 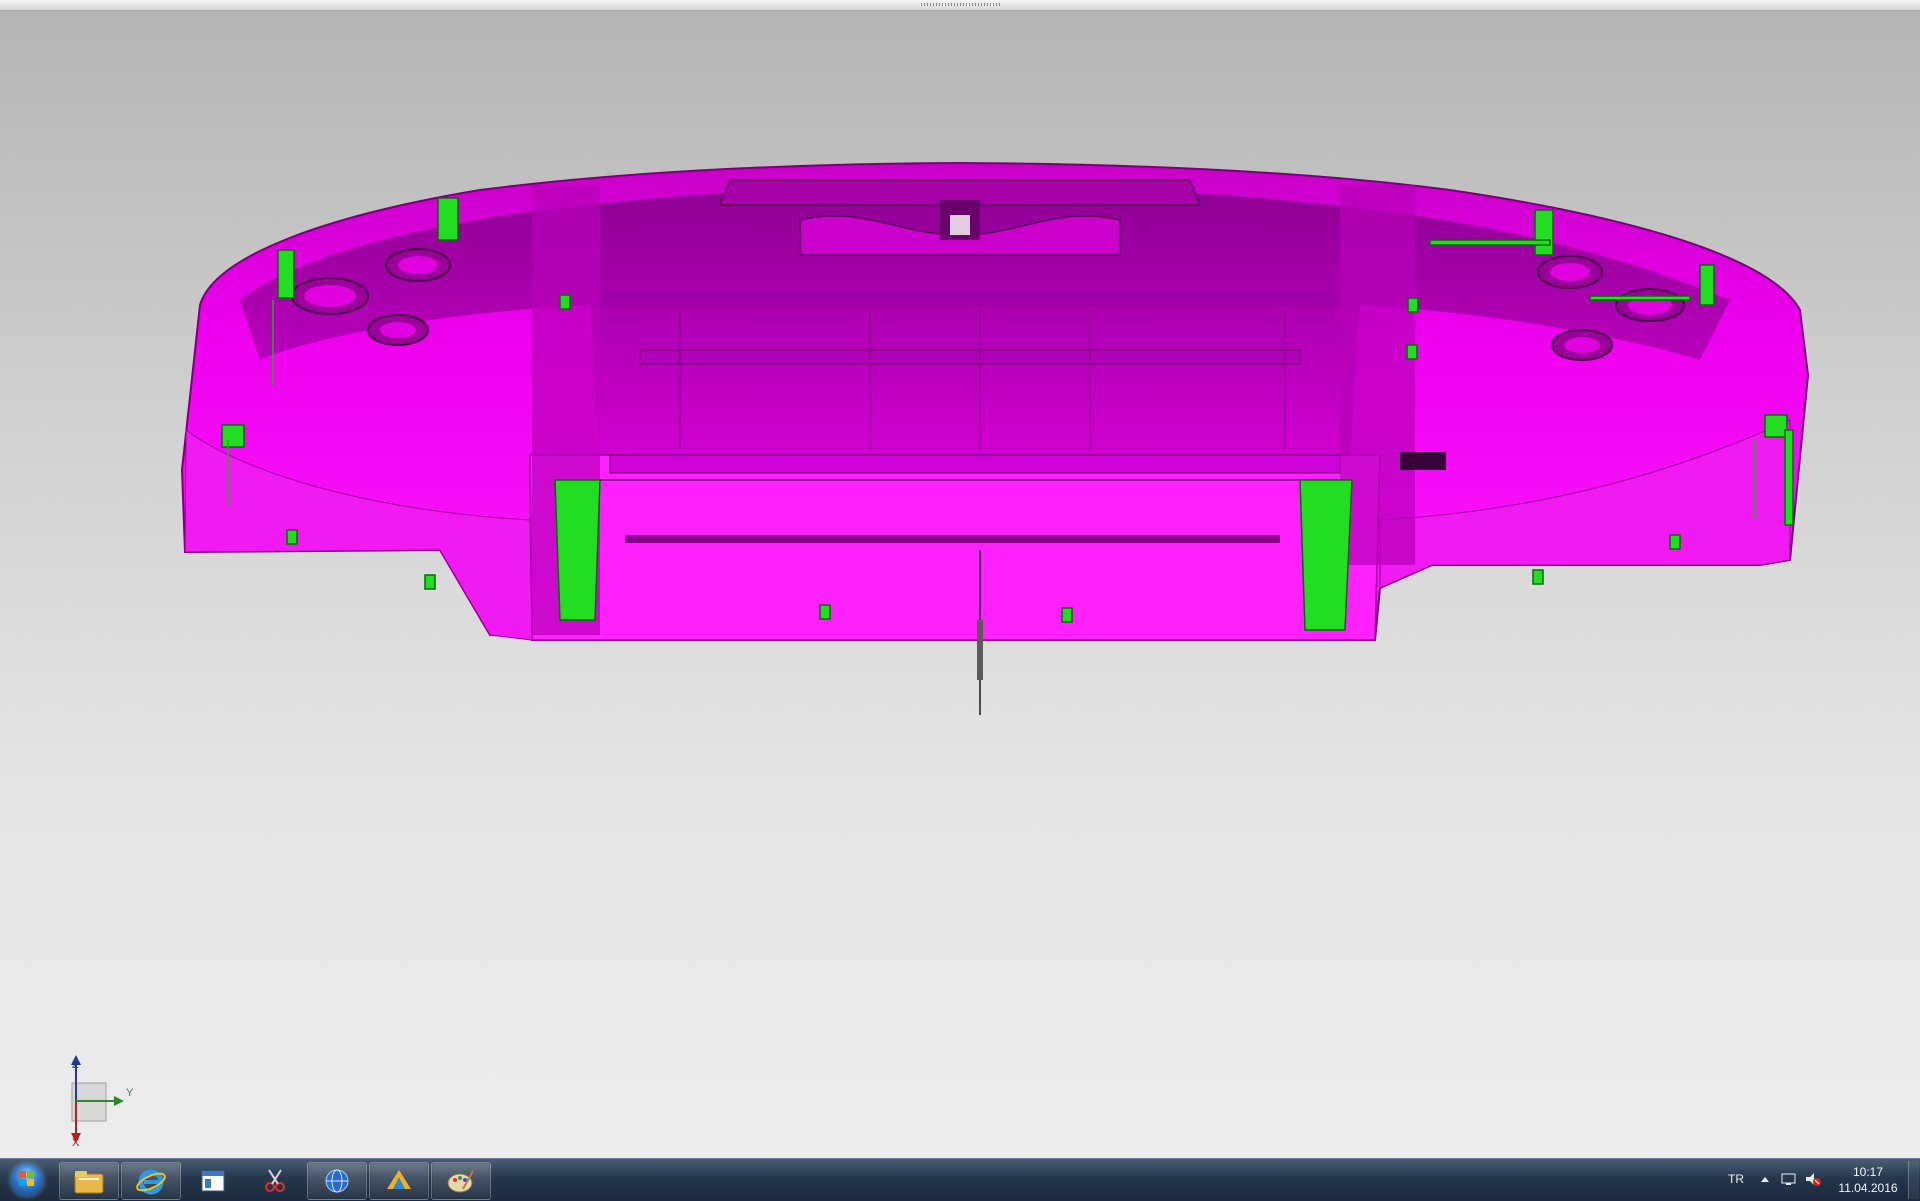 I want to click on taskbar-app-paint, so click(x=461, y=1181).